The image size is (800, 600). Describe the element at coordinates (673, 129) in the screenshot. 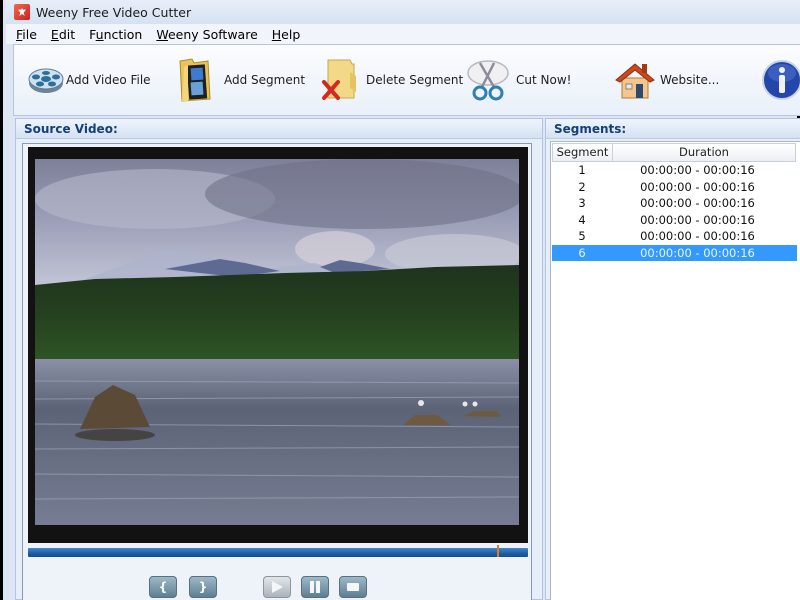

I see `segments-header: Segments:` at that location.